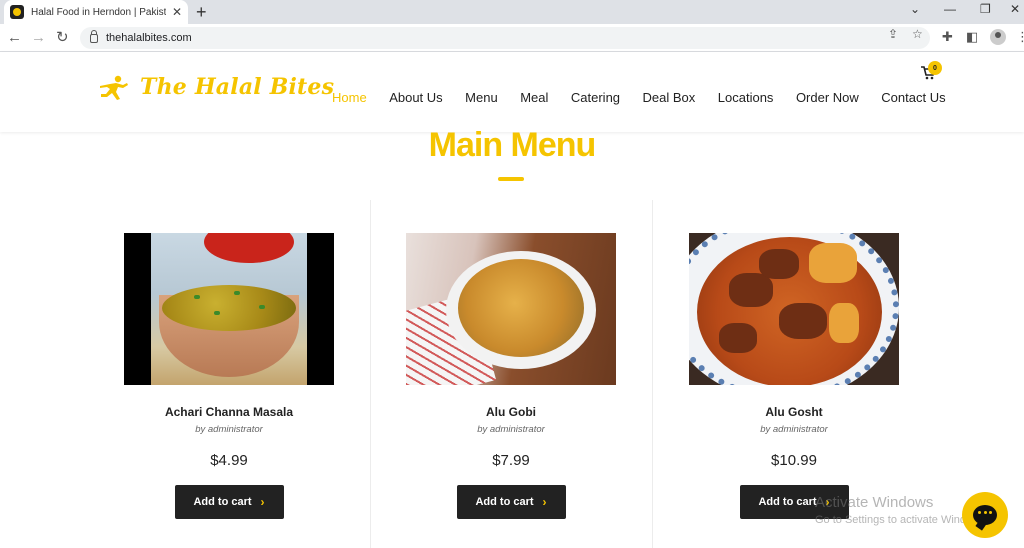 Image resolution: width=1024 pixels, height=548 pixels. I want to click on nav-home: Home, so click(349, 97).